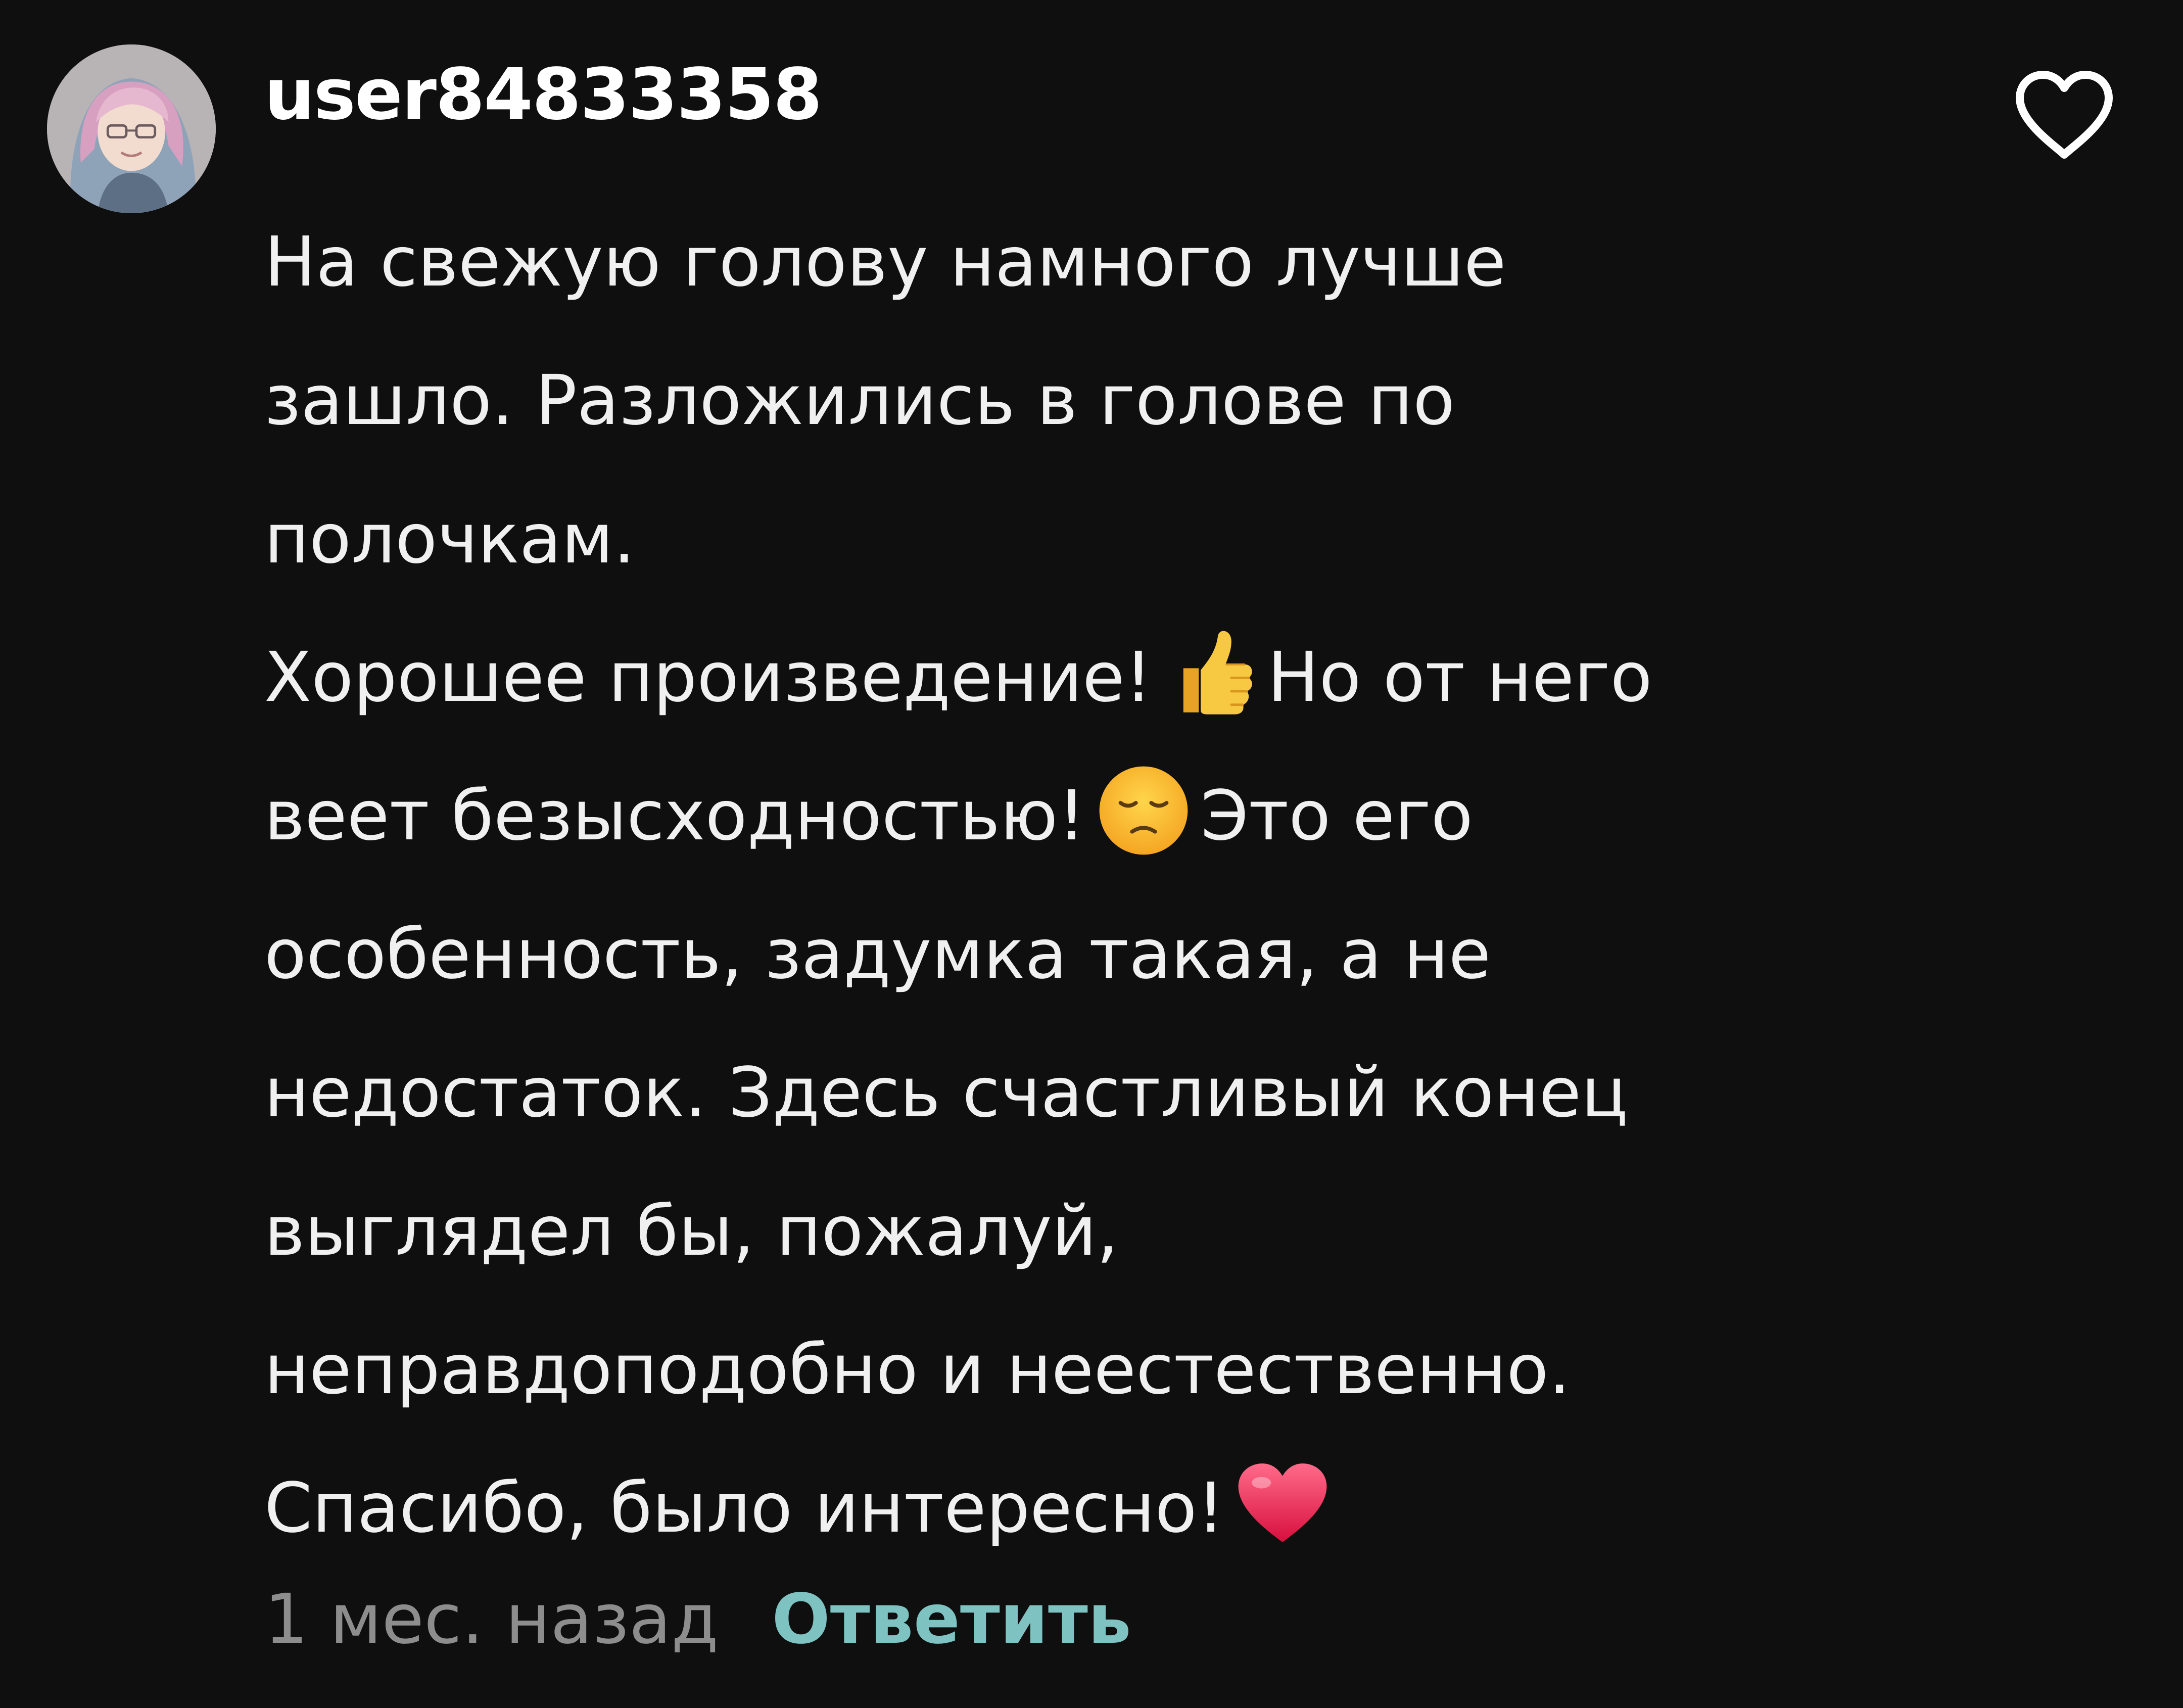 This screenshot has height=1708, width=2183. What do you see at coordinates (946, 1093) in the screenshot?
I see `comment-line: недостаток. Здесь счастливый конец` at bounding box center [946, 1093].